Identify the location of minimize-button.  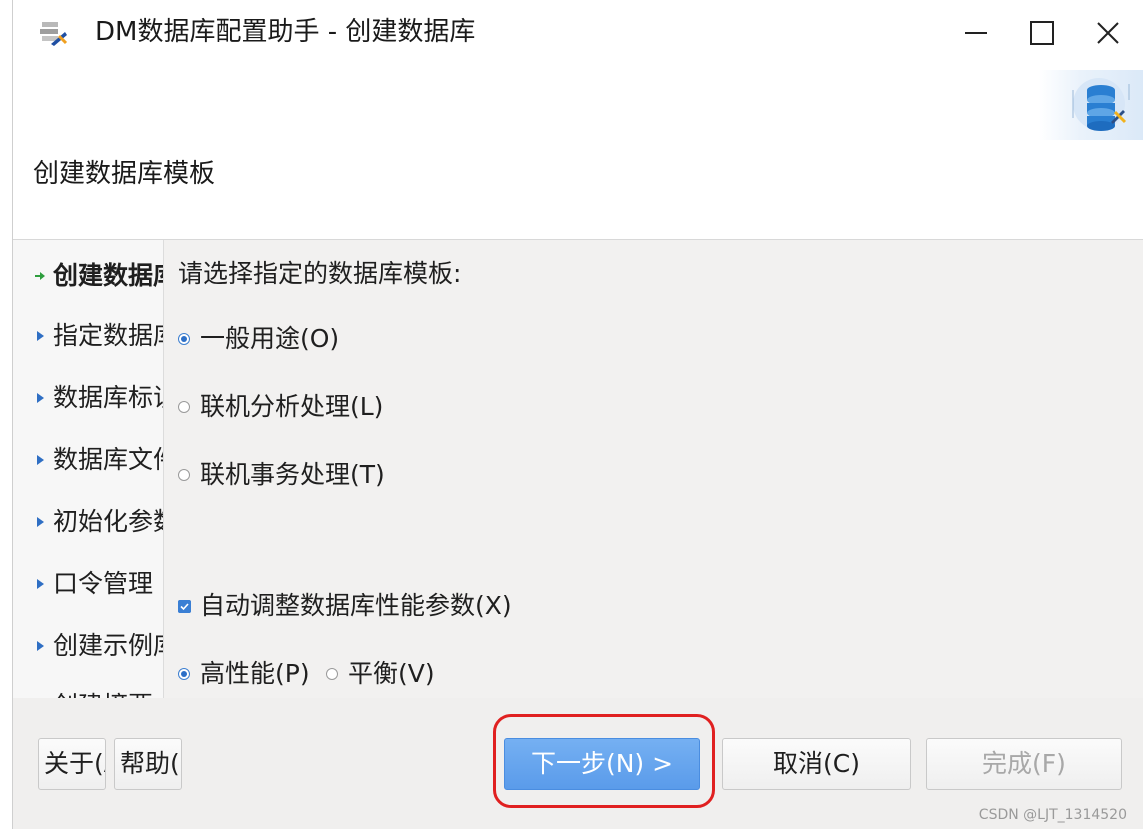
(976, 33).